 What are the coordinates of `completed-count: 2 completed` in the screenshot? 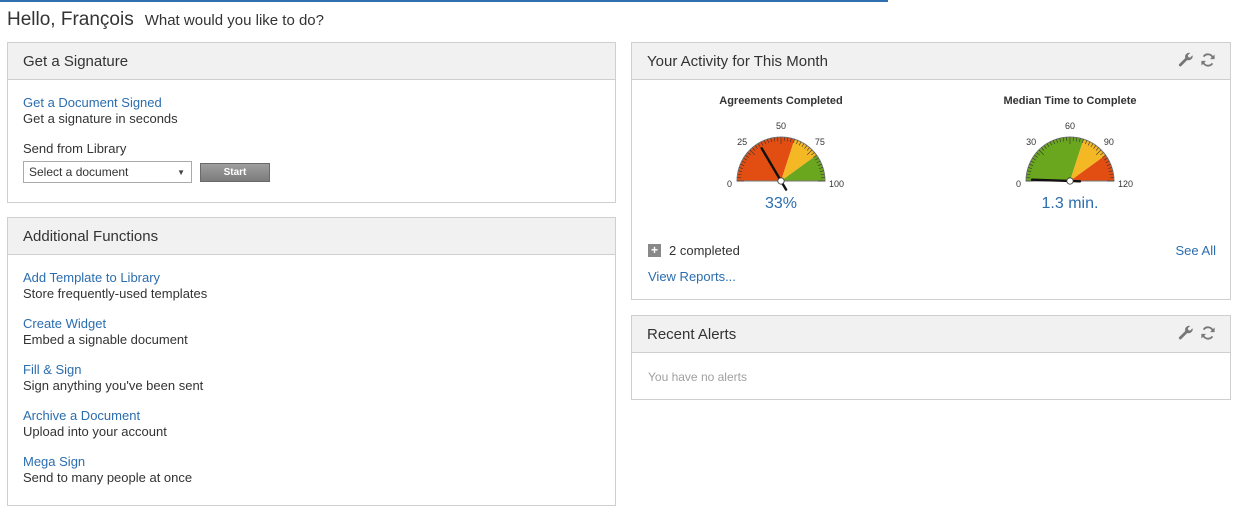 It's located at (704, 250).